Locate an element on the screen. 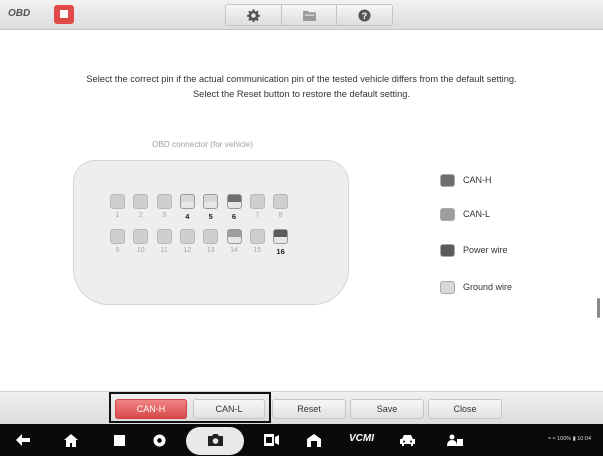  files-button is located at coordinates (309, 15).